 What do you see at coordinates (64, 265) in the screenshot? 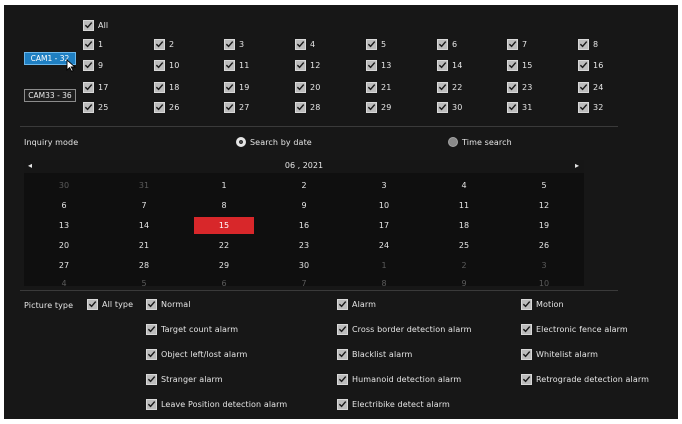
I see `calendar-day: 27` at bounding box center [64, 265].